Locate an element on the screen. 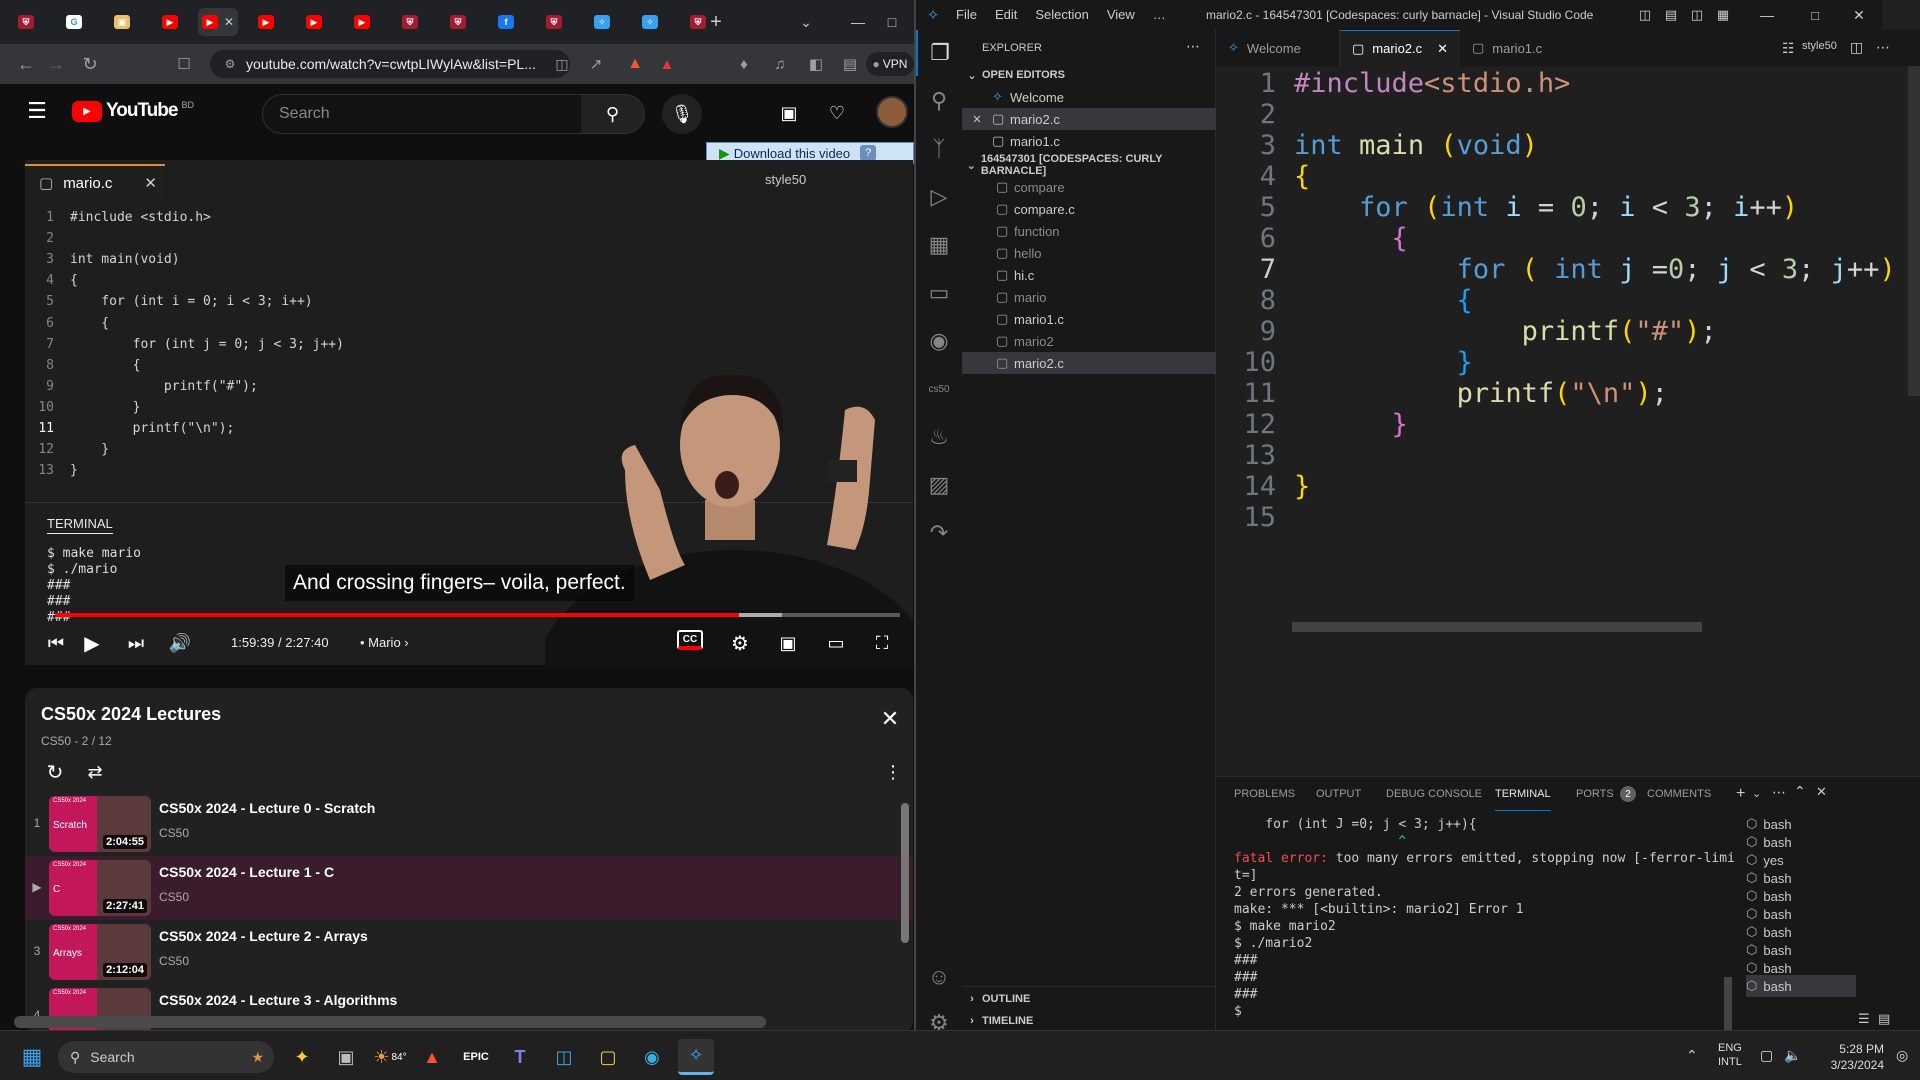  extensions-icon: ♦ is located at coordinates (744, 64).